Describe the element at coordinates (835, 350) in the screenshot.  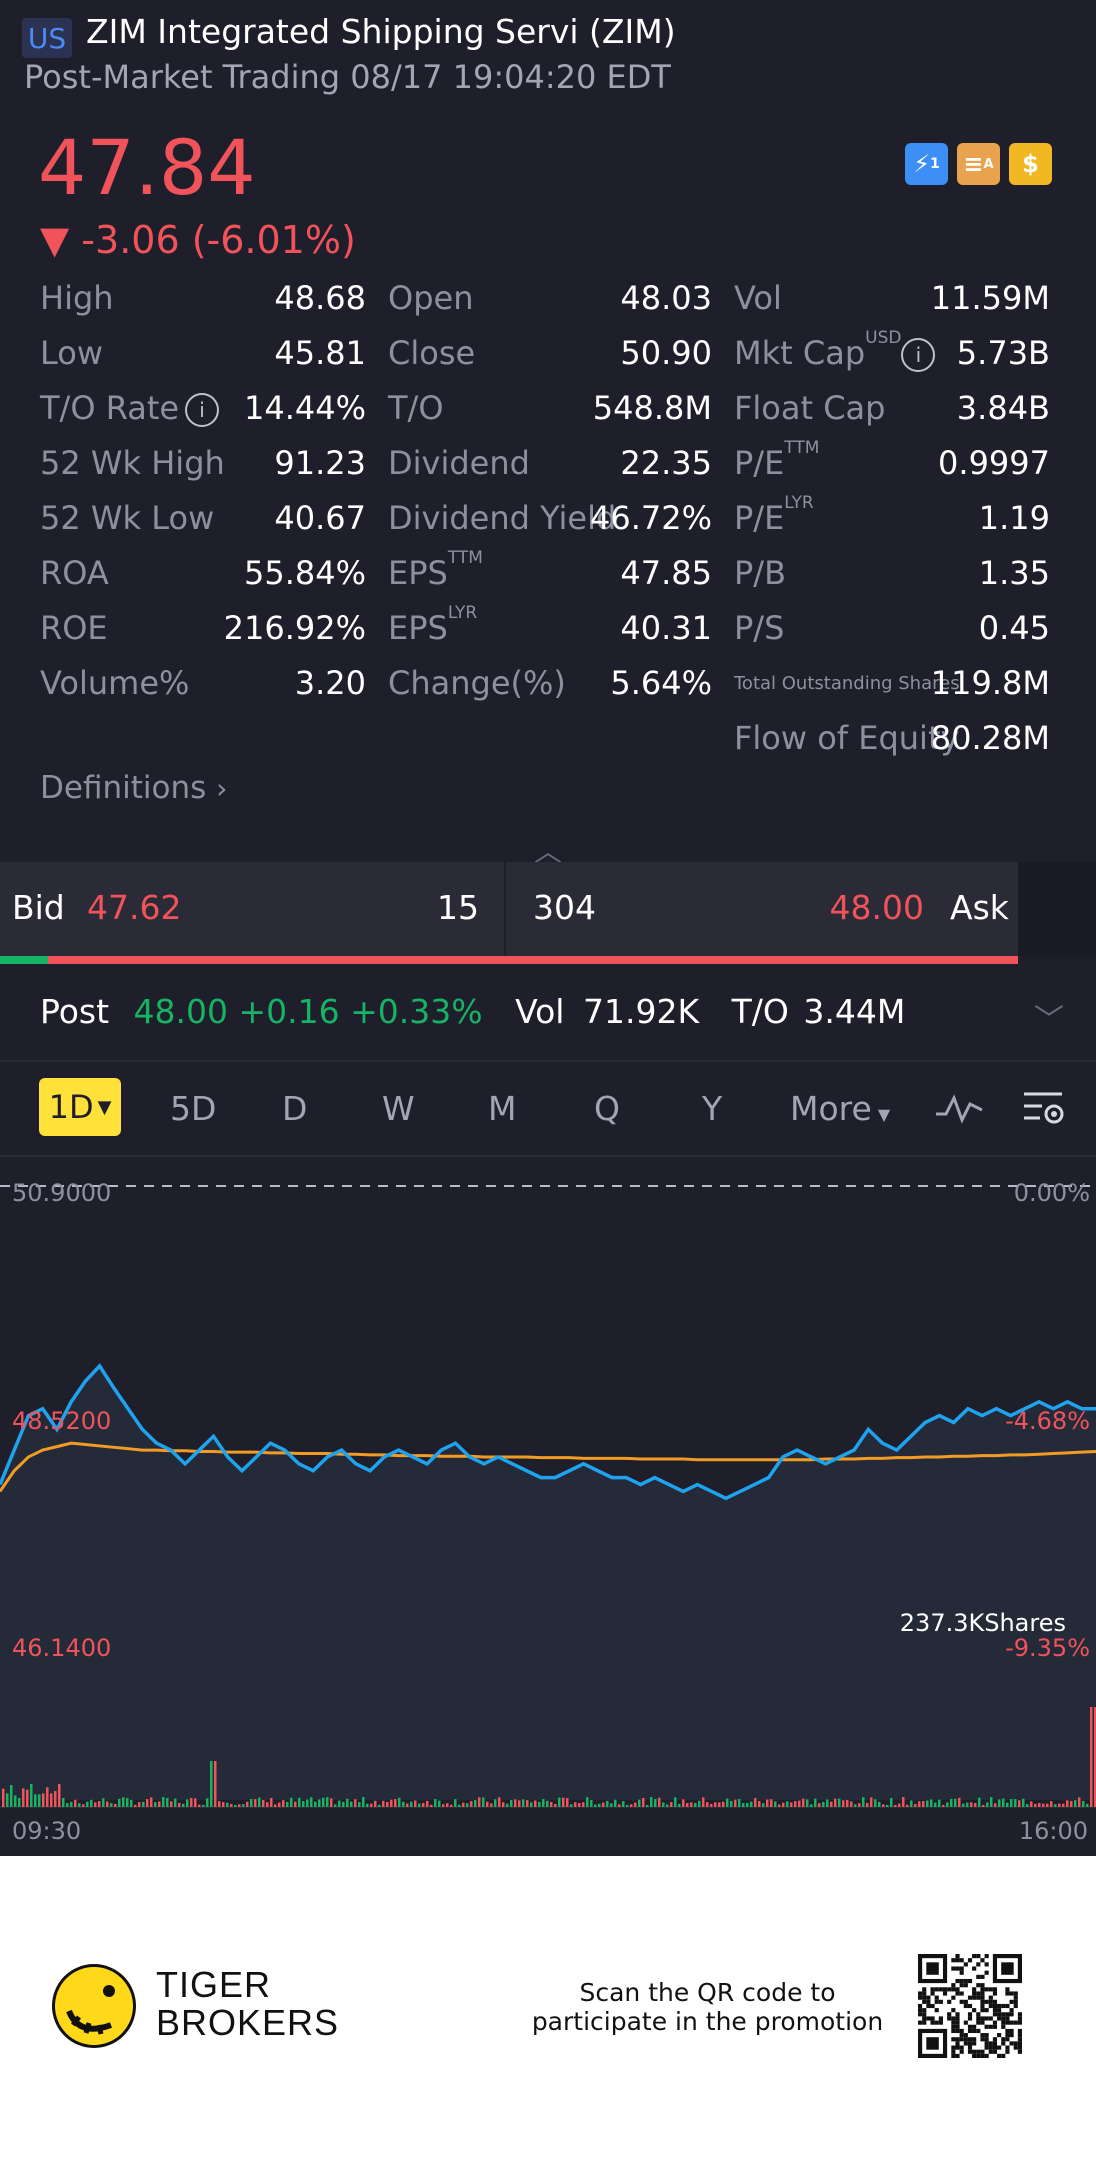
I see `stat-label-mkt-cap: Mkt CapUSDi` at that location.